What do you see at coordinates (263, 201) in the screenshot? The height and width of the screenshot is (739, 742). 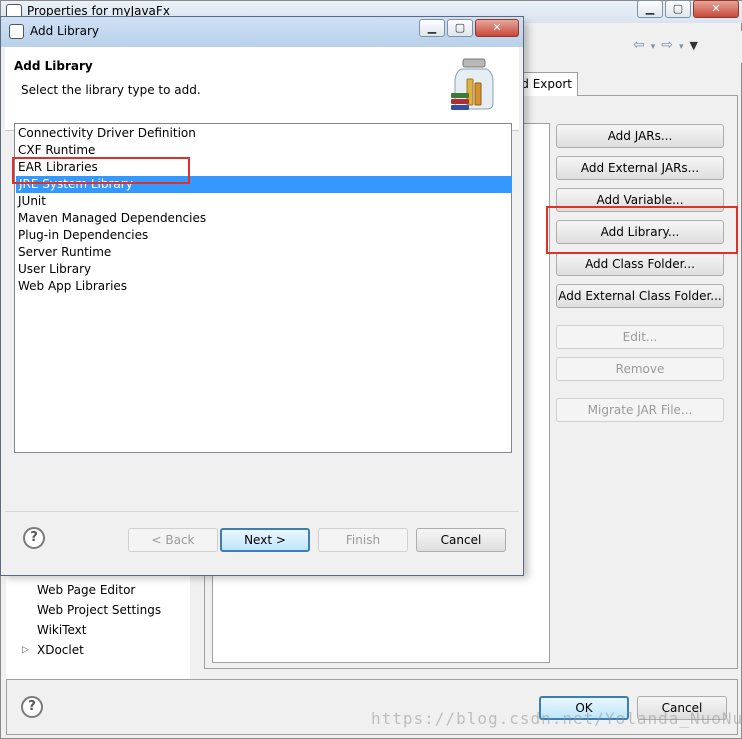 I see `list-item: JUnit` at bounding box center [263, 201].